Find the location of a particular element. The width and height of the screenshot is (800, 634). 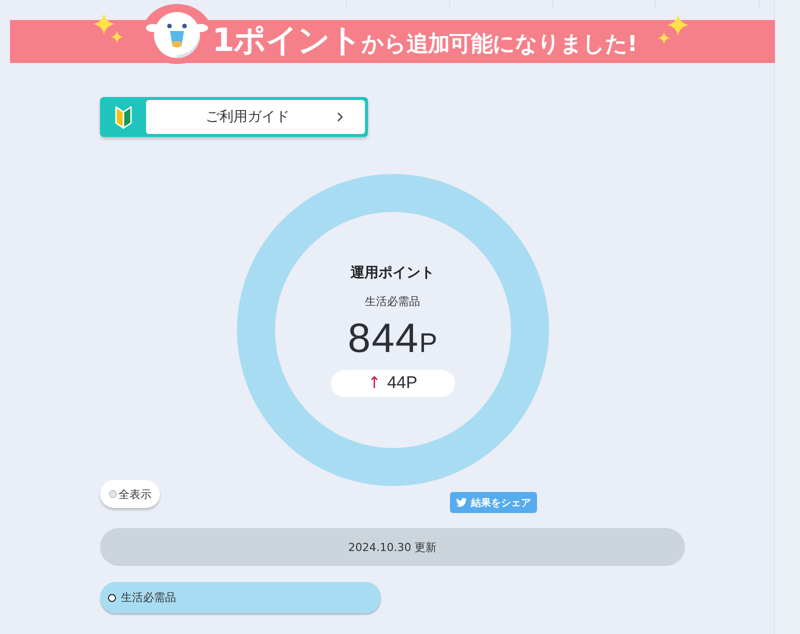

show-all-button: 全表示 is located at coordinates (130, 494).